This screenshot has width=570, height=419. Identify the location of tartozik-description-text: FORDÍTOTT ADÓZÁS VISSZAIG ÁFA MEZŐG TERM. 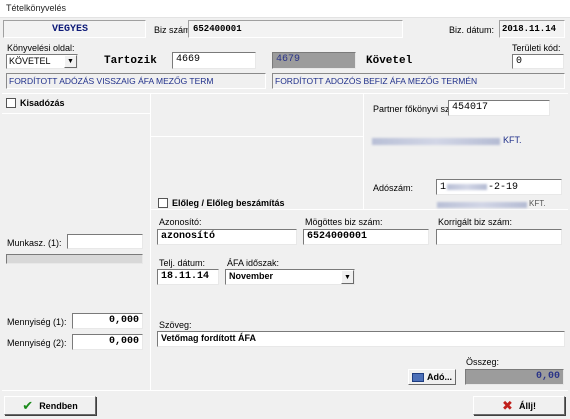
(111, 81).